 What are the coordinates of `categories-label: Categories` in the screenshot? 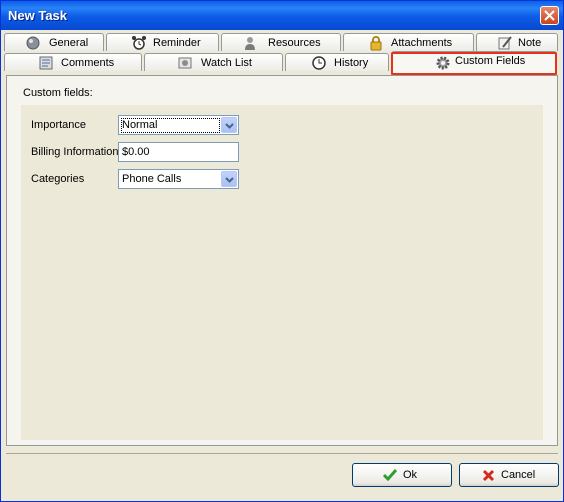 It's located at (58, 179).